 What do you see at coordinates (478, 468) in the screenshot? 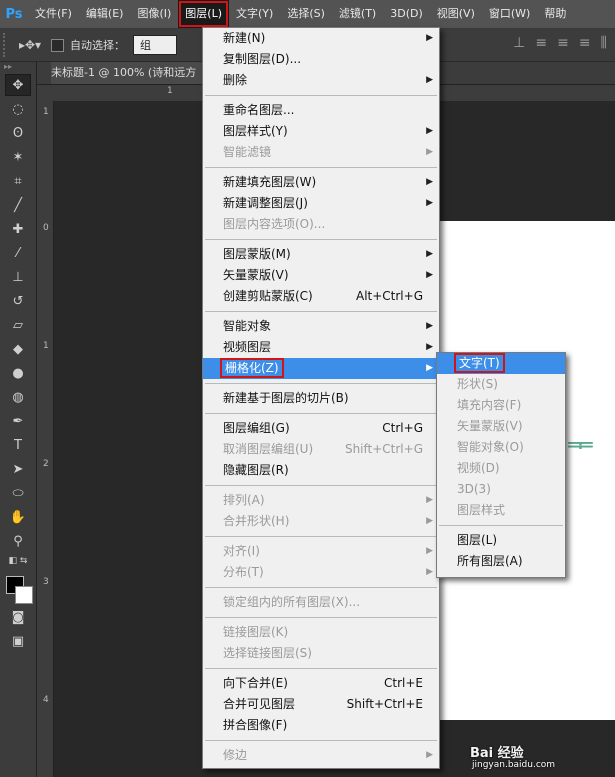
I see `rasterize-item-label: 视频(D)` at bounding box center [478, 468].